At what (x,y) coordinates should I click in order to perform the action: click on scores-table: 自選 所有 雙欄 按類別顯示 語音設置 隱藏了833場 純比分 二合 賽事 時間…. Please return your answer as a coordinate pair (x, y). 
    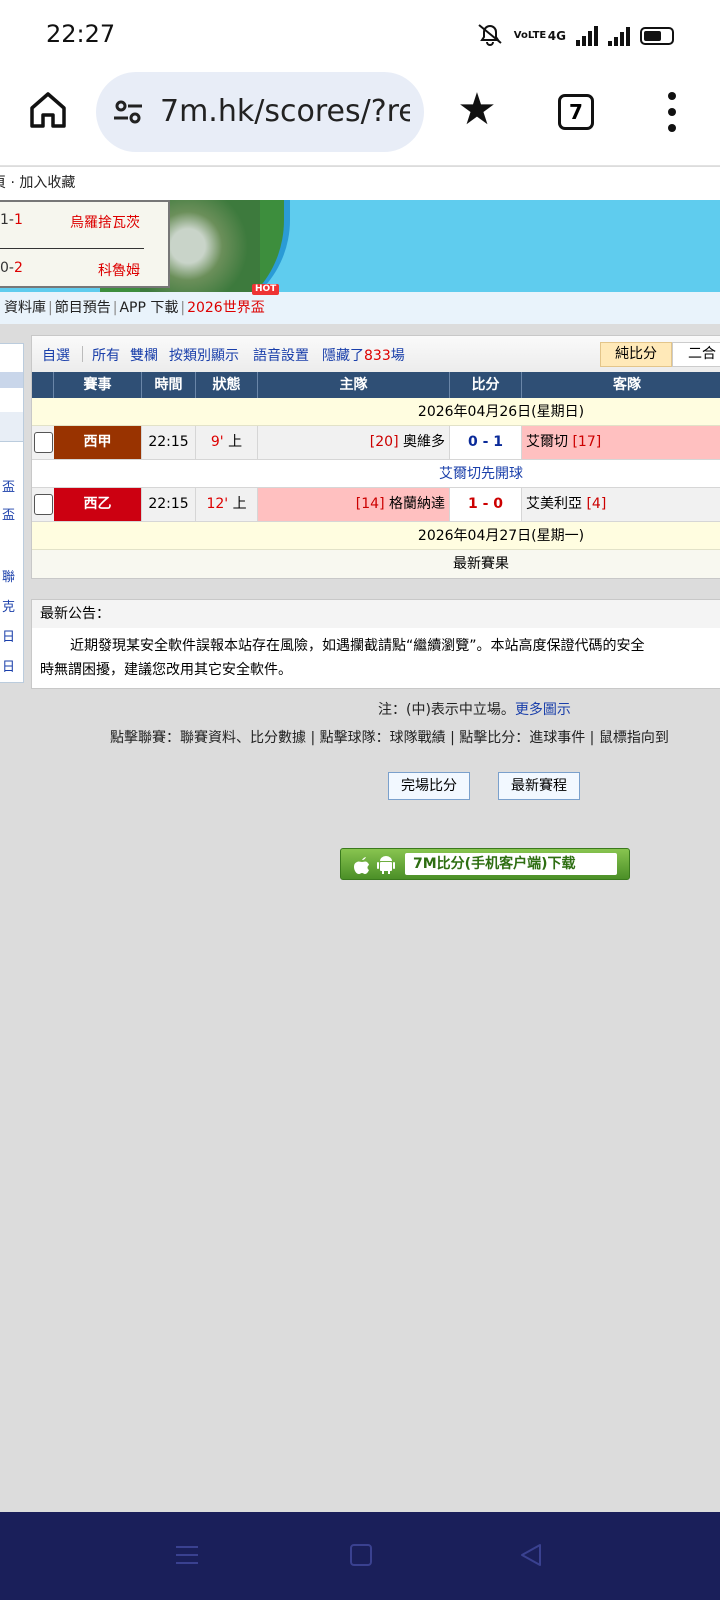
    Looking at the image, I should click on (375, 457).